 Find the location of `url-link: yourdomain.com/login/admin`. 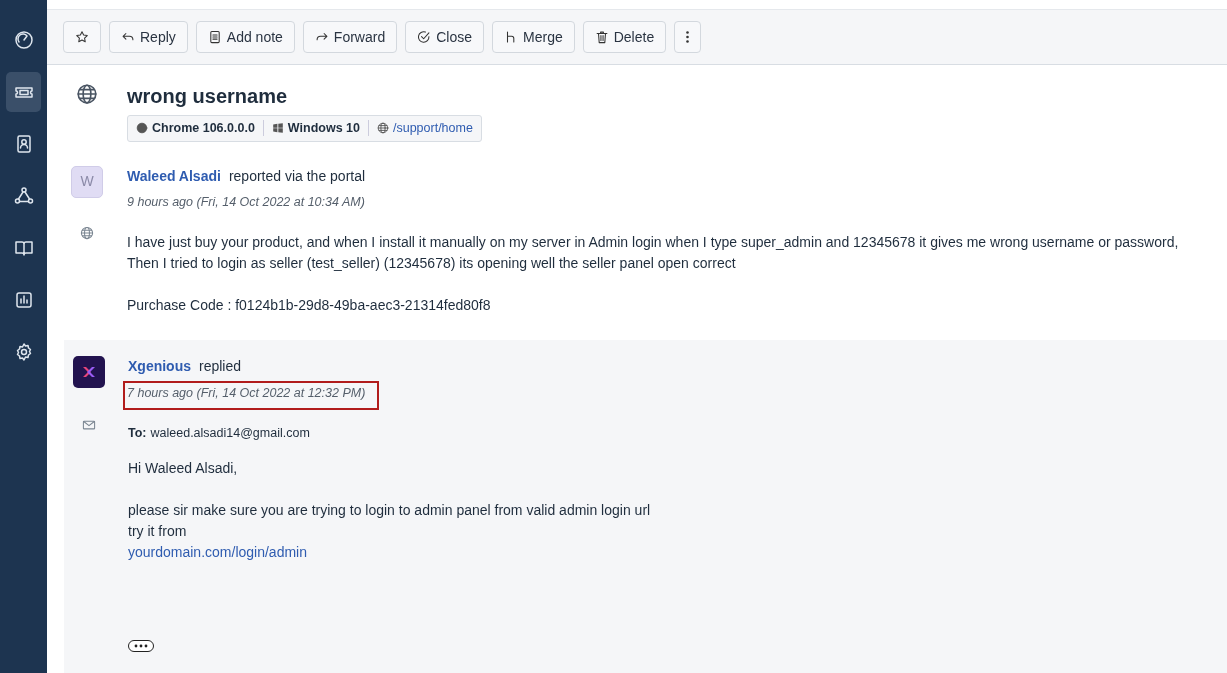

url-link: yourdomain.com/login/admin is located at coordinates (217, 552).